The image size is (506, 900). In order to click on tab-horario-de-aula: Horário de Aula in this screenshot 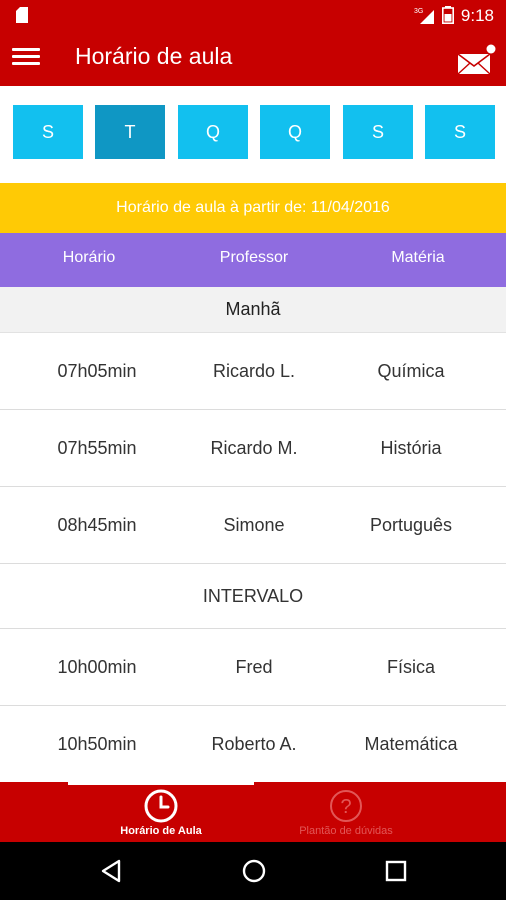, I will do `click(161, 812)`.